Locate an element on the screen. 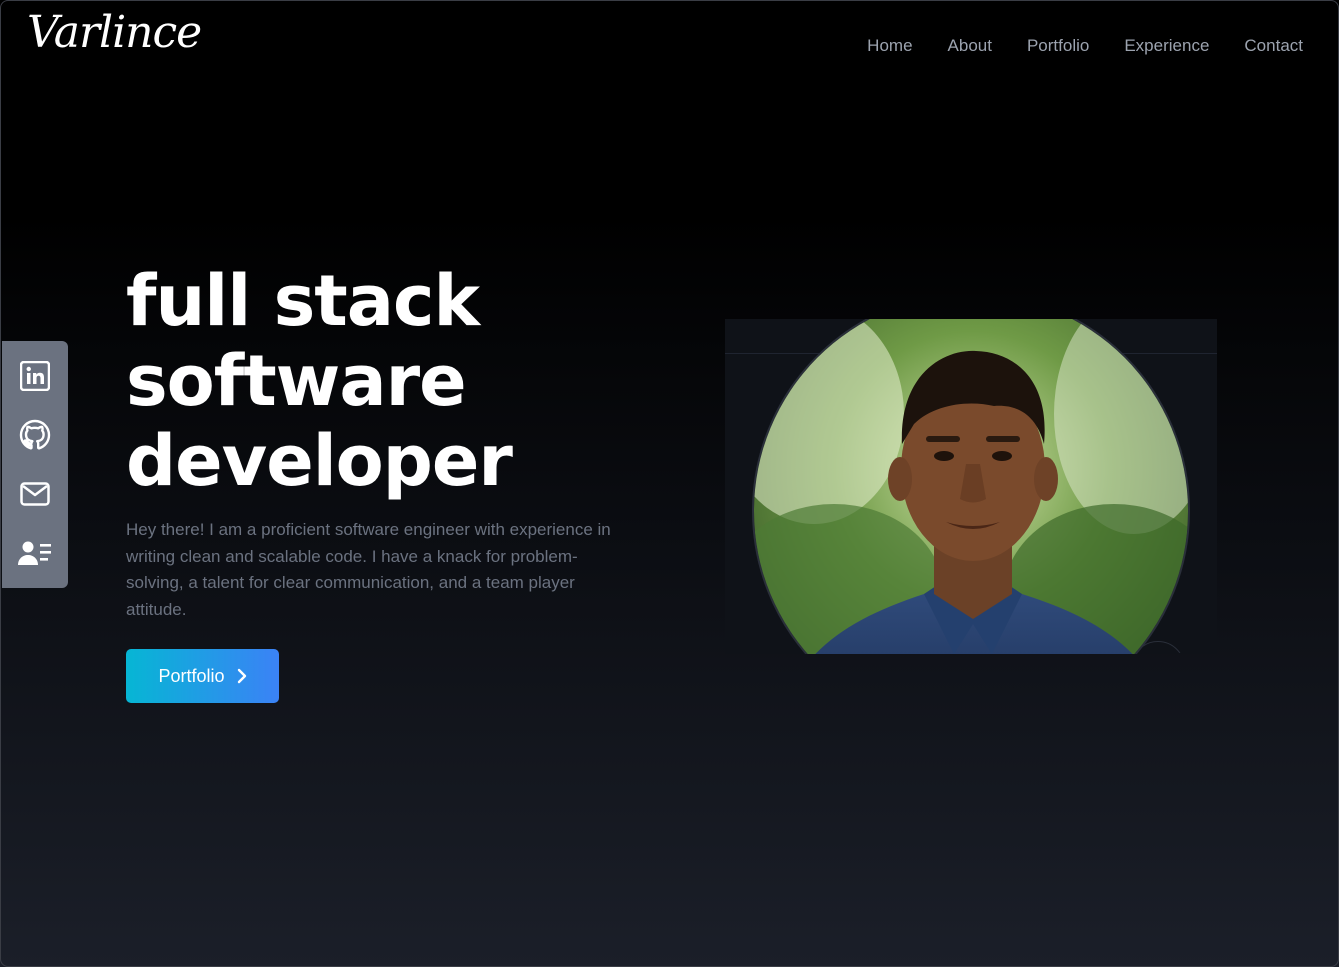 Image resolution: width=1339 pixels, height=967 pixels. hero-title-line: developer is located at coordinates (319, 461).